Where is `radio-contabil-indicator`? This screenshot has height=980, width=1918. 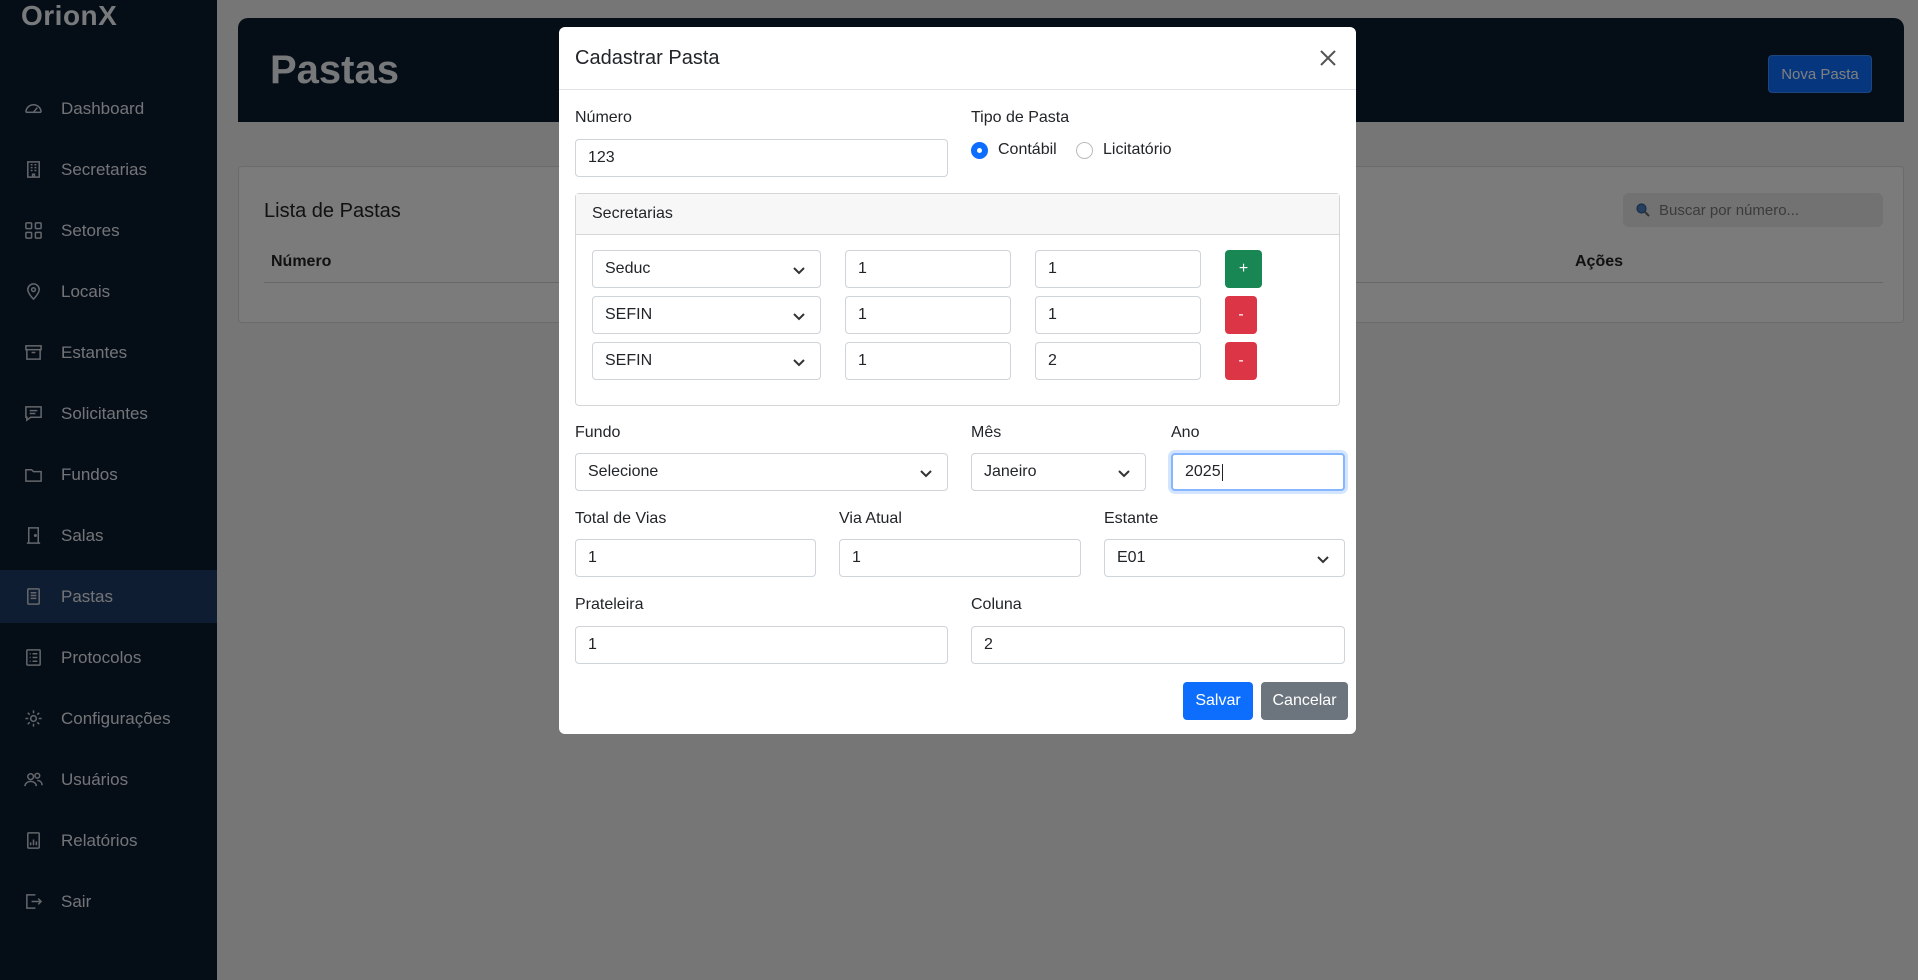
radio-contabil-indicator is located at coordinates (979, 150).